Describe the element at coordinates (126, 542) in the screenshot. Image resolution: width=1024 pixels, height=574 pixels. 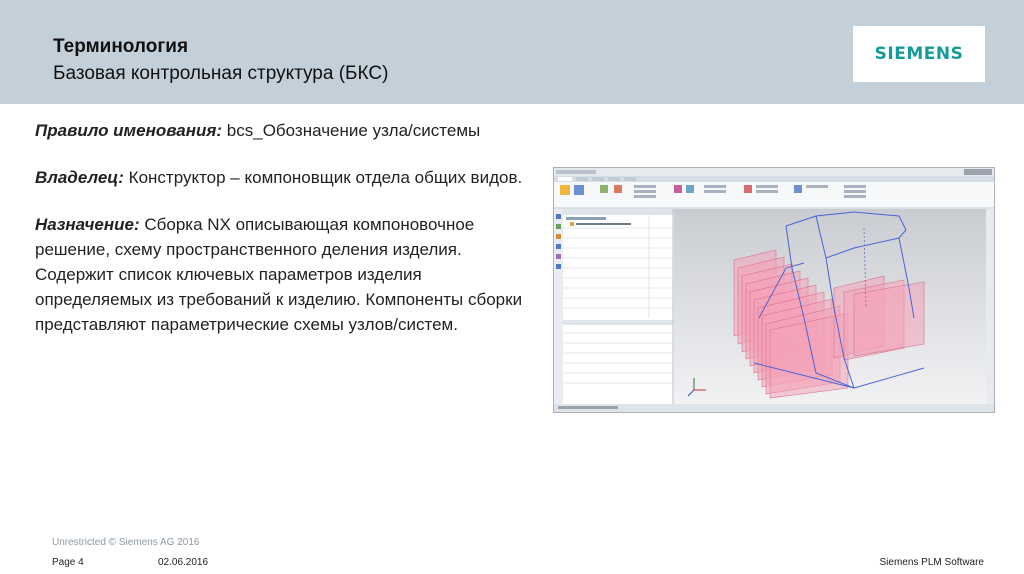
I see `footer-classification: Unrestricted © Siemens AG 2016` at that location.